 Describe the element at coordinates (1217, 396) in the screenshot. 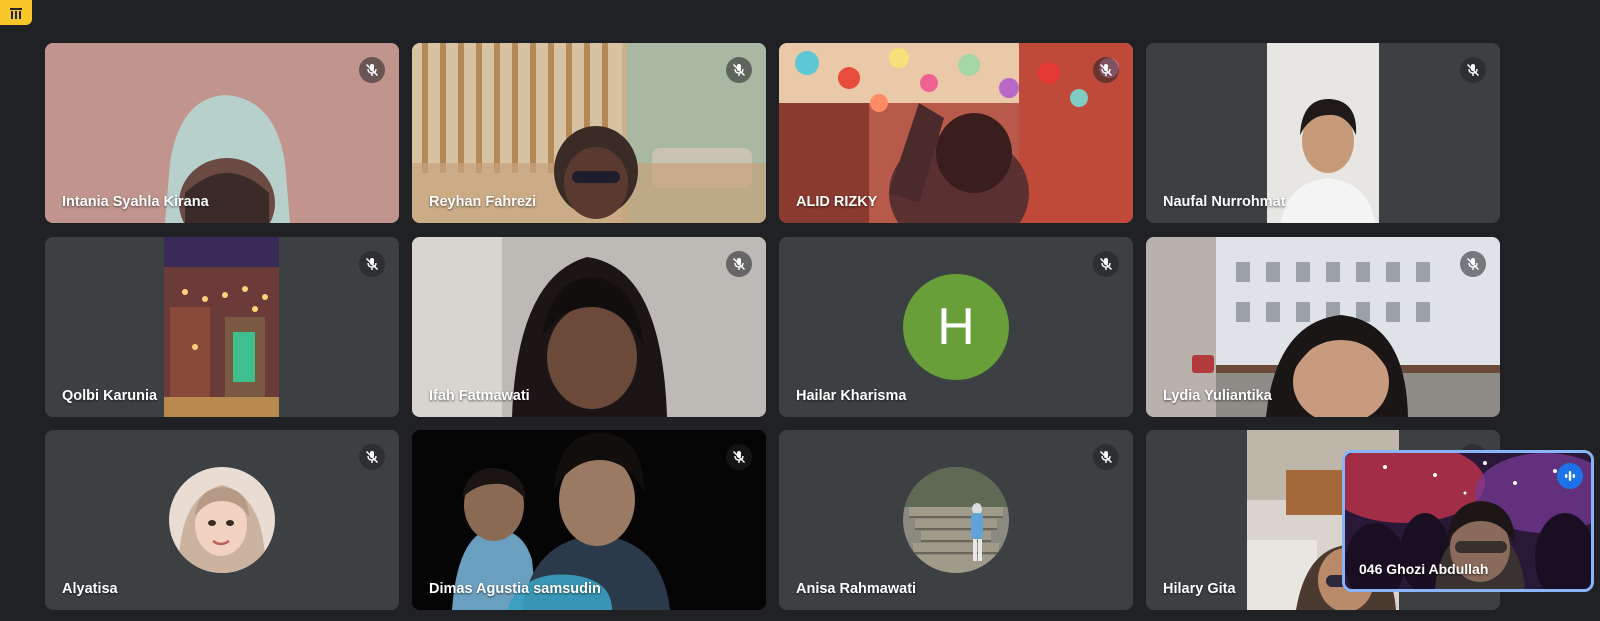

I see `participant-name: Lydia Yuliantika` at that location.